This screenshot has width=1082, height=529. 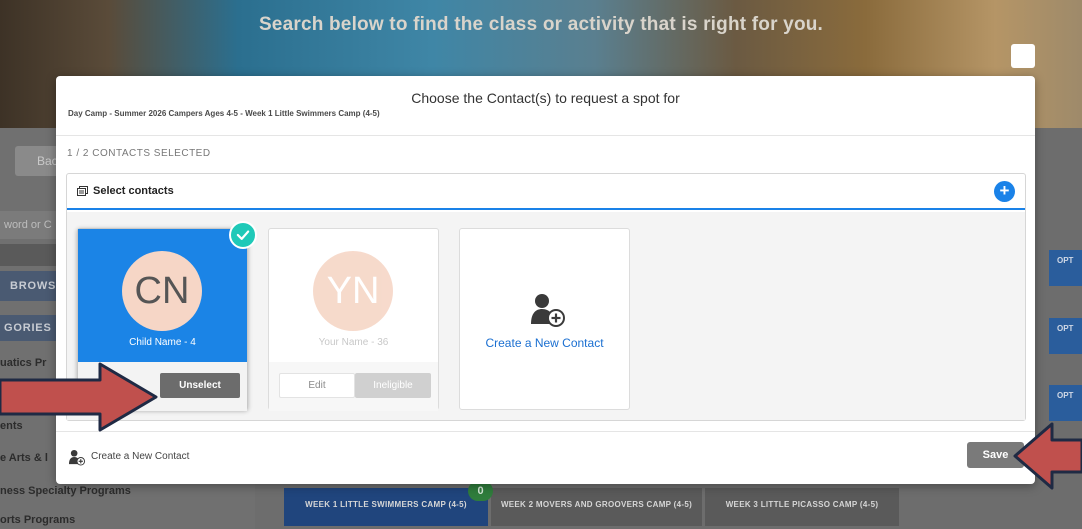 What do you see at coordinates (480, 491) in the screenshot?
I see `week-count-badge: 0` at bounding box center [480, 491].